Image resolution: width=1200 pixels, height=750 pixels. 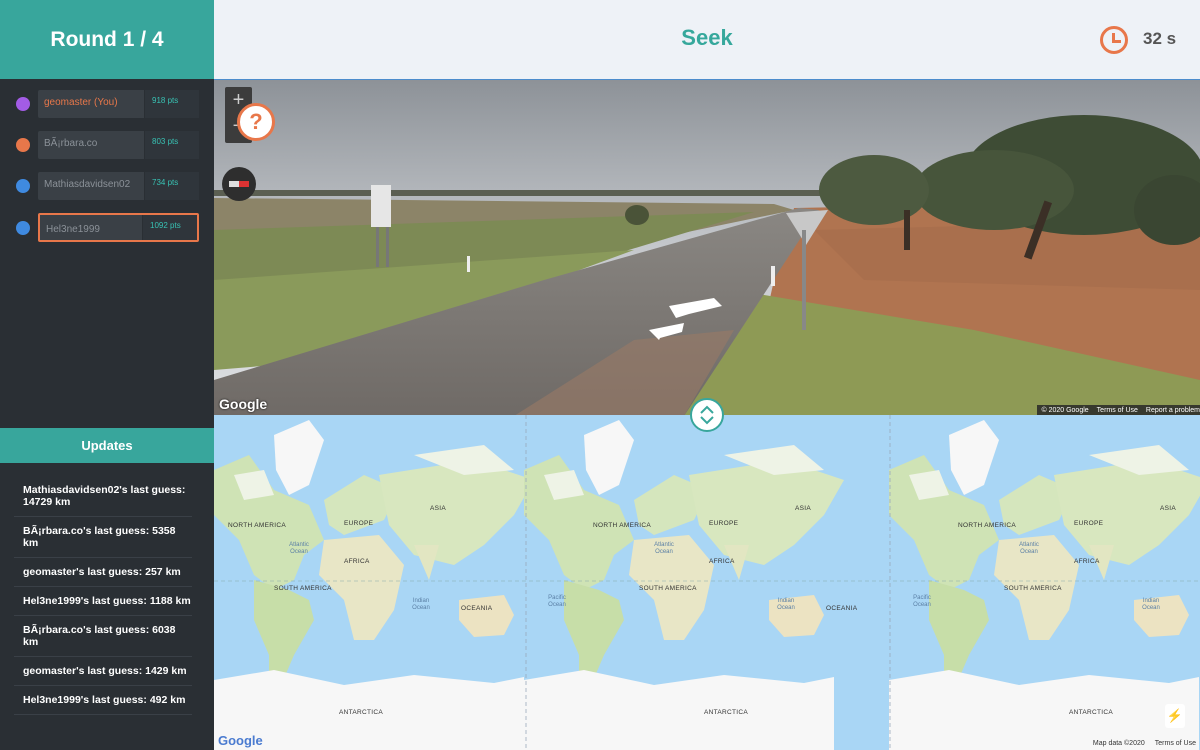 What do you see at coordinates (103, 700) in the screenshot?
I see `update-item: Hel3ne1999's last guess: 492 km` at bounding box center [103, 700].